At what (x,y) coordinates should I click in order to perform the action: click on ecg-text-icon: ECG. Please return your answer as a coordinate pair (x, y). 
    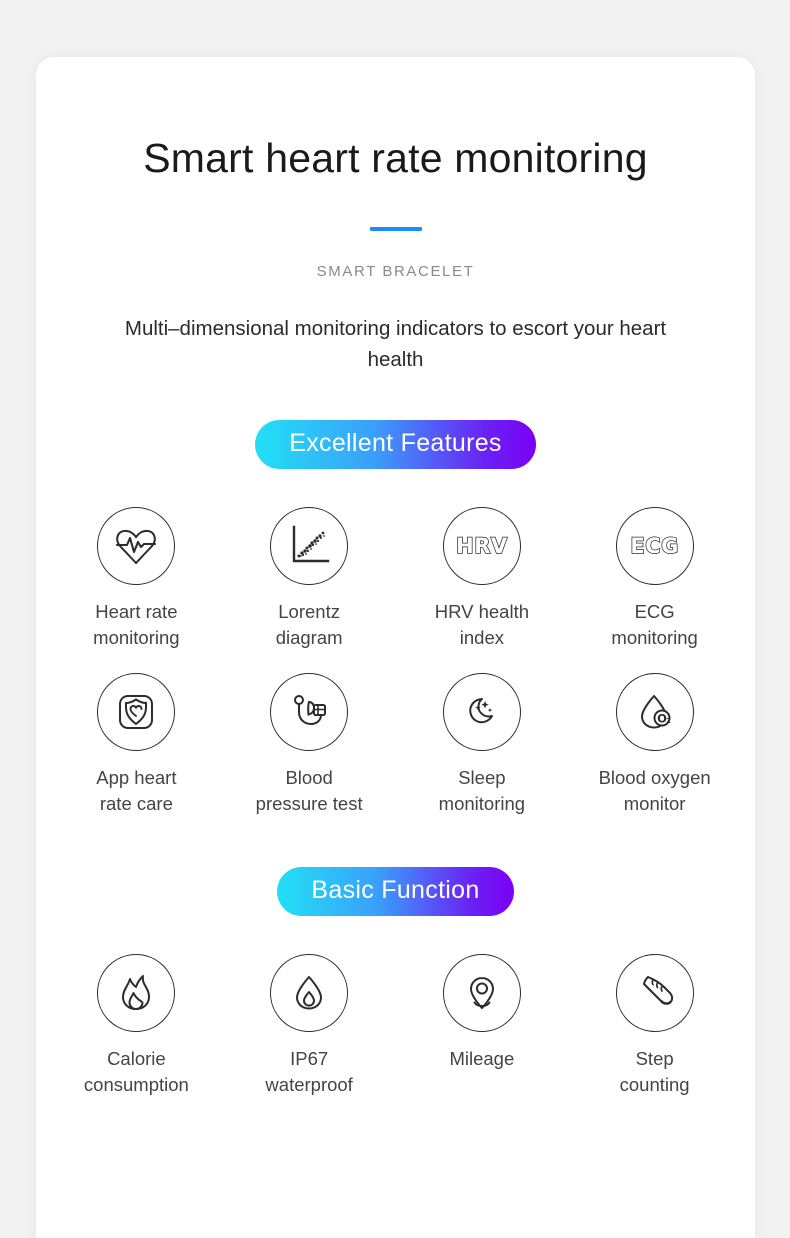
    Looking at the image, I should click on (654, 546).